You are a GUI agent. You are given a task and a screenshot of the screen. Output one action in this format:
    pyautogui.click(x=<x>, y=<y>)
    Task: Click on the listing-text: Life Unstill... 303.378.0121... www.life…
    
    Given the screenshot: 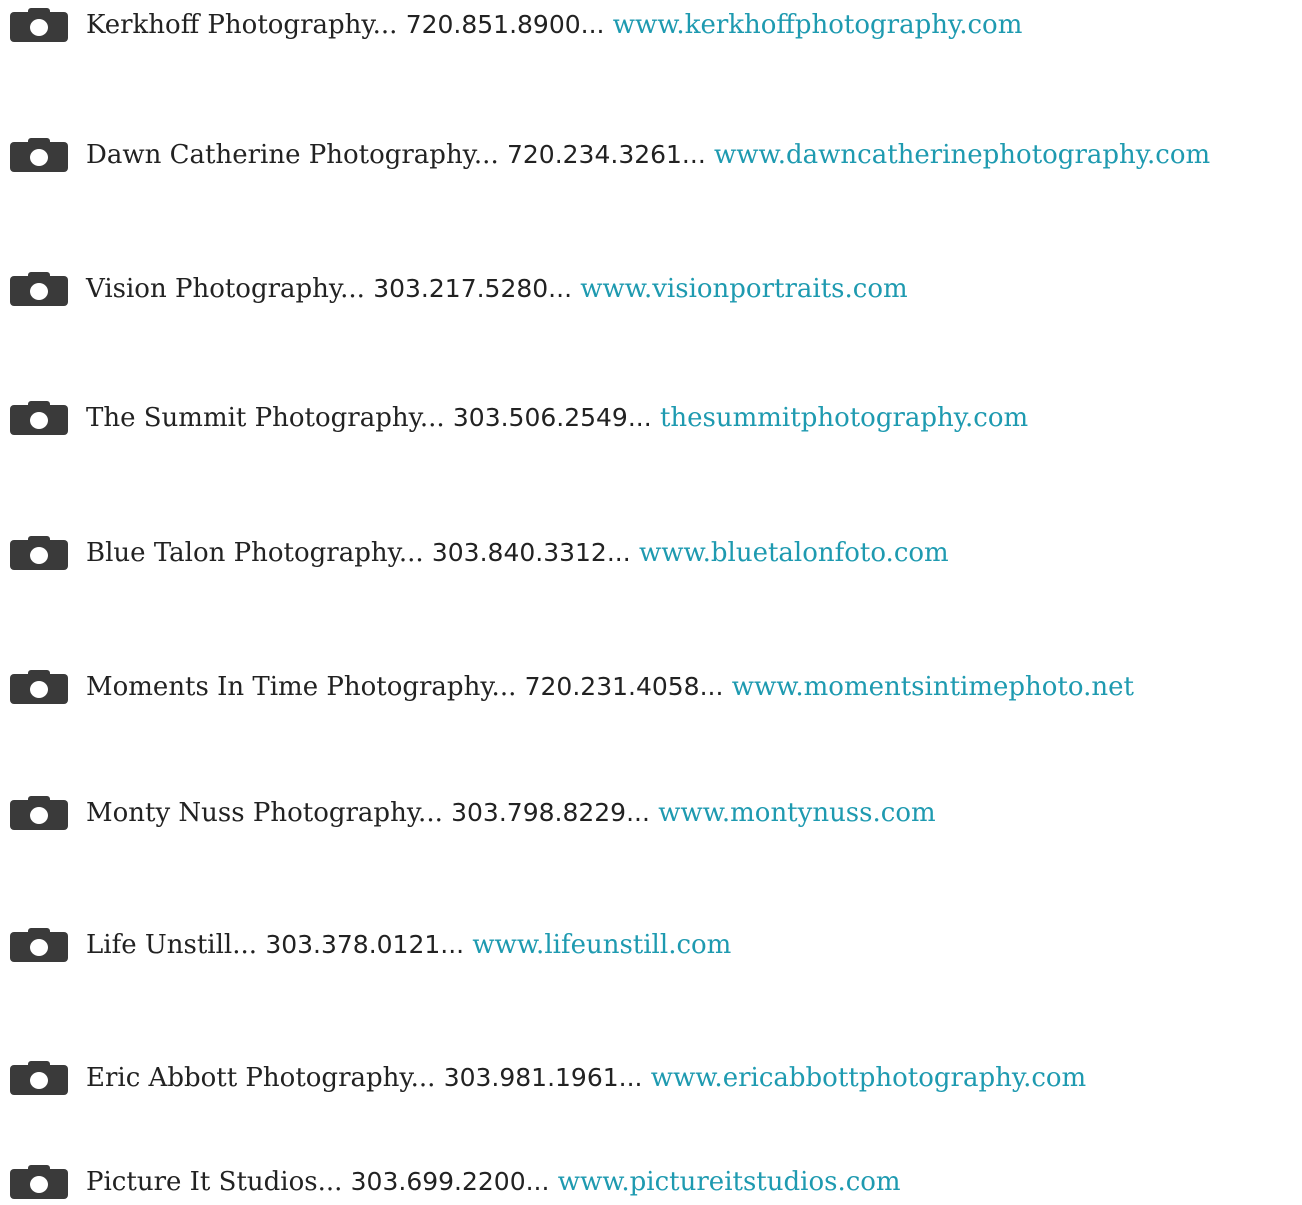 What is the action you would take?
    pyautogui.click(x=408, y=945)
    